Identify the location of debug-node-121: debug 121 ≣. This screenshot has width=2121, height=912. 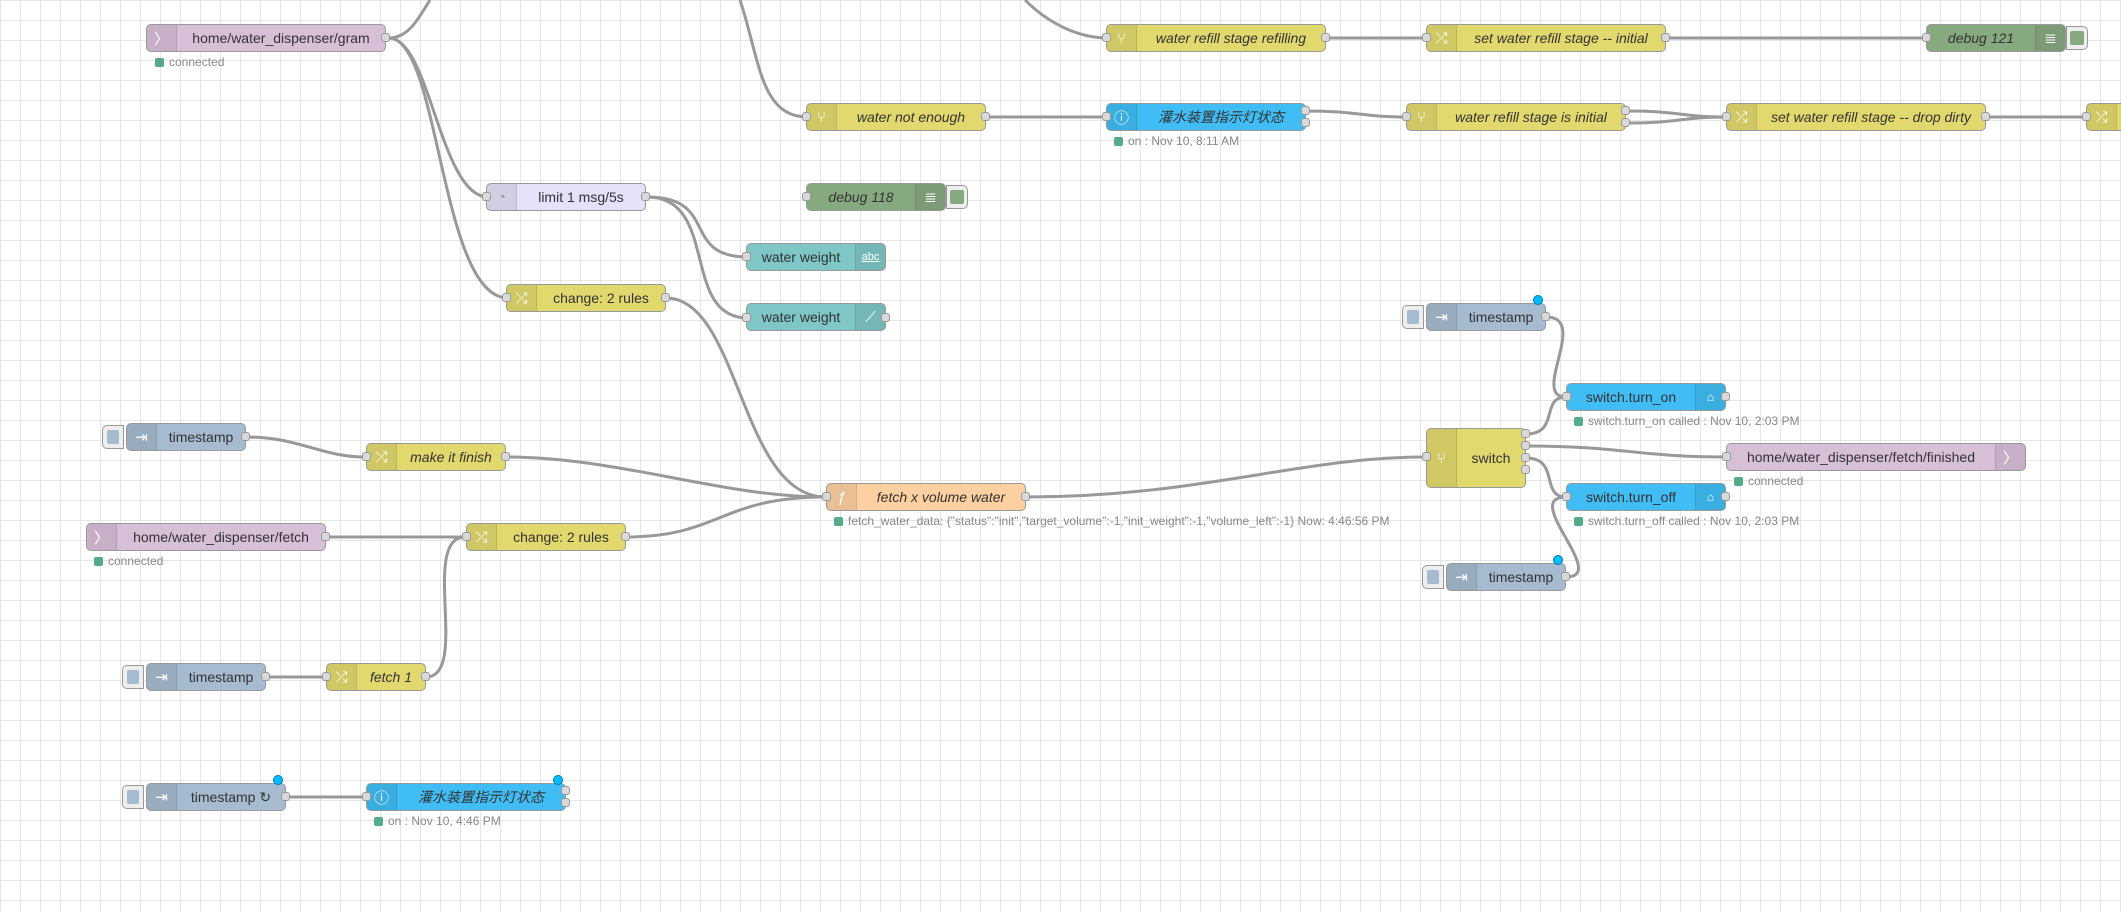
(1996, 38).